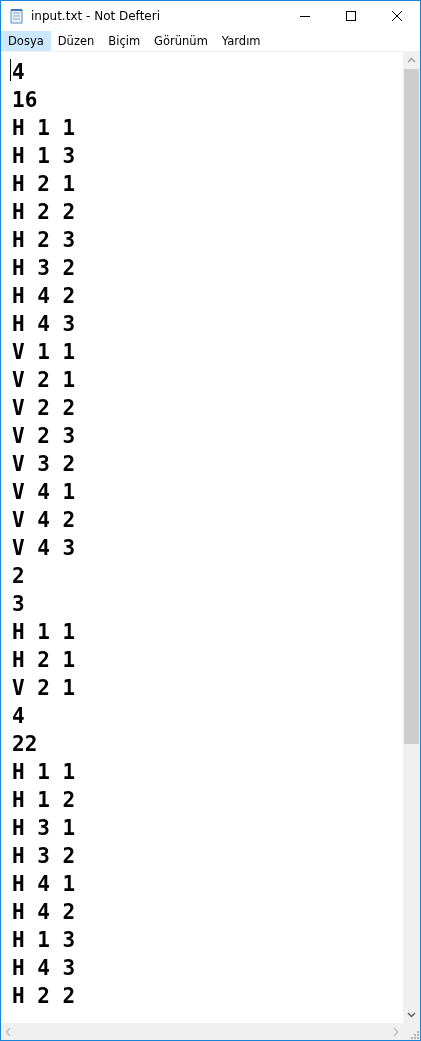 The image size is (421, 1041). What do you see at coordinates (17, 16) in the screenshot?
I see `notepad-icon` at bounding box center [17, 16].